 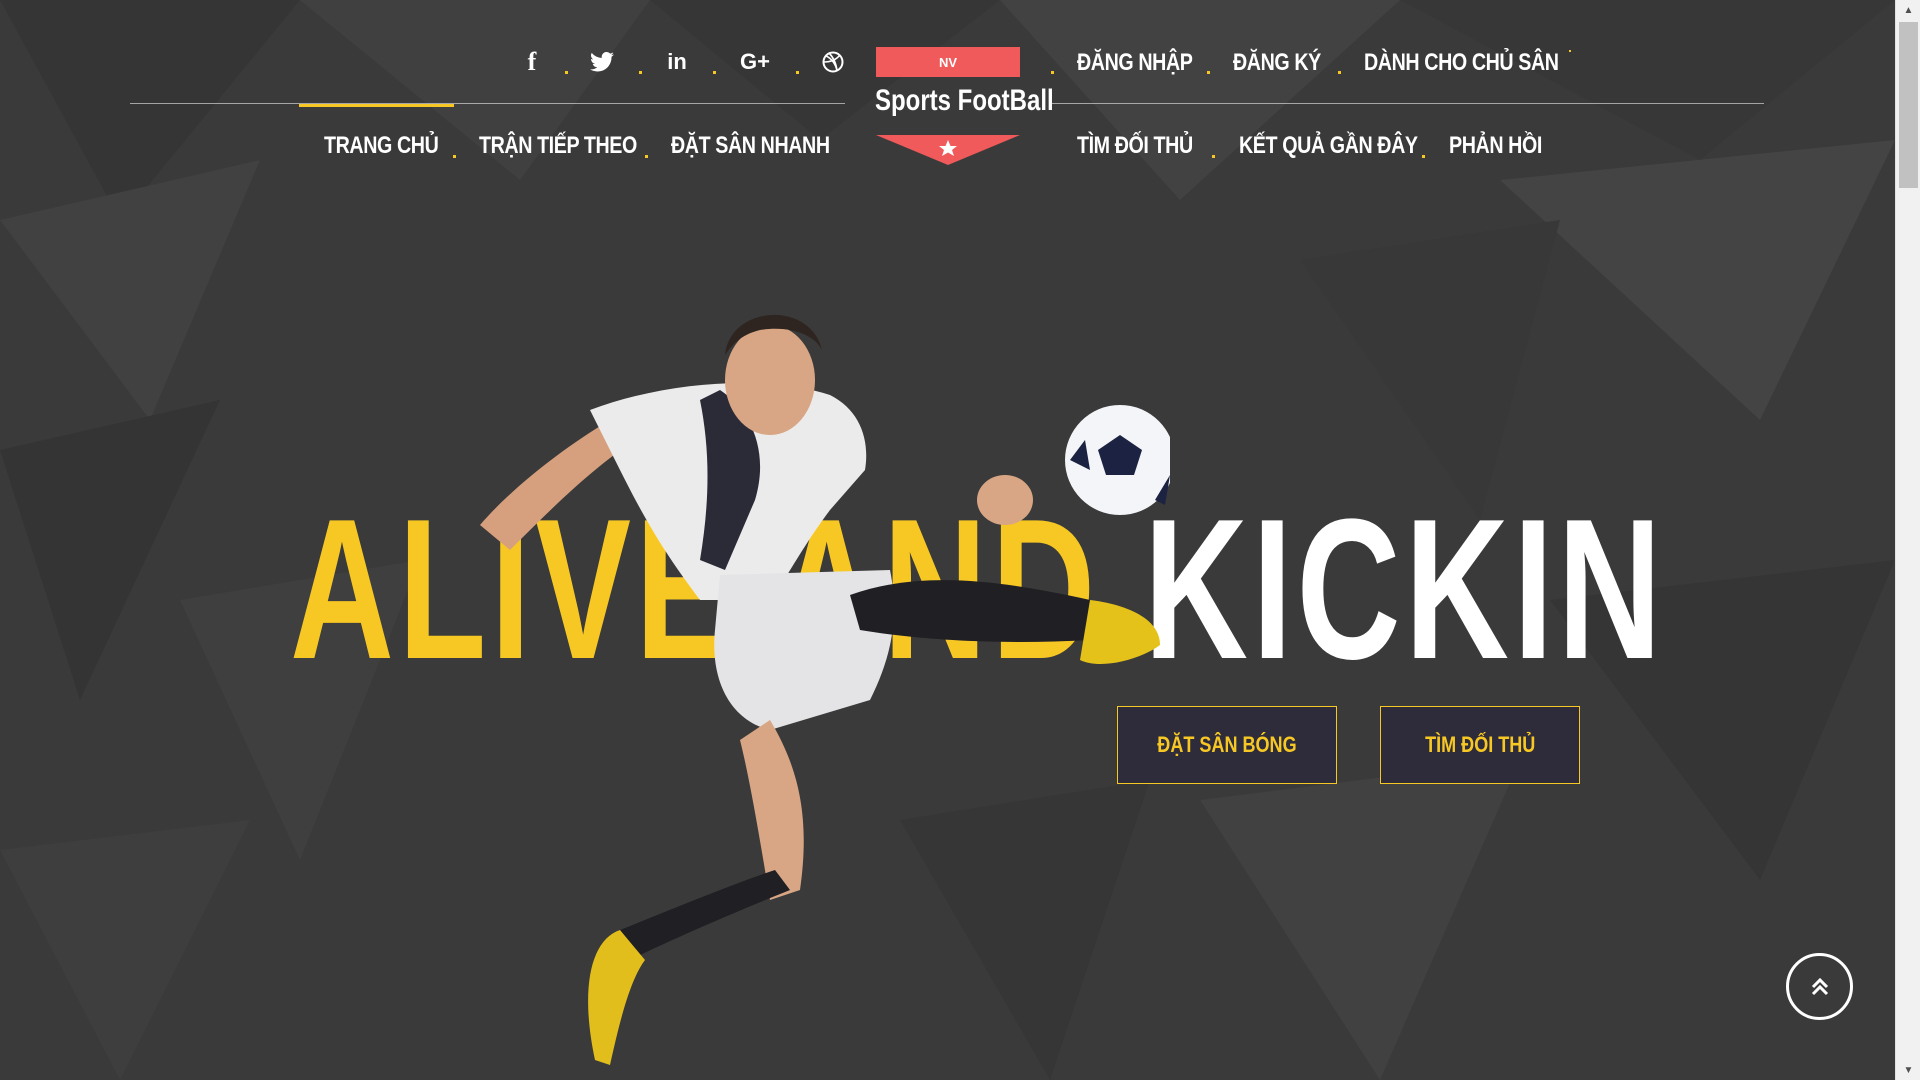 What do you see at coordinates (948, 150) in the screenshot?
I see `logo-ribbon` at bounding box center [948, 150].